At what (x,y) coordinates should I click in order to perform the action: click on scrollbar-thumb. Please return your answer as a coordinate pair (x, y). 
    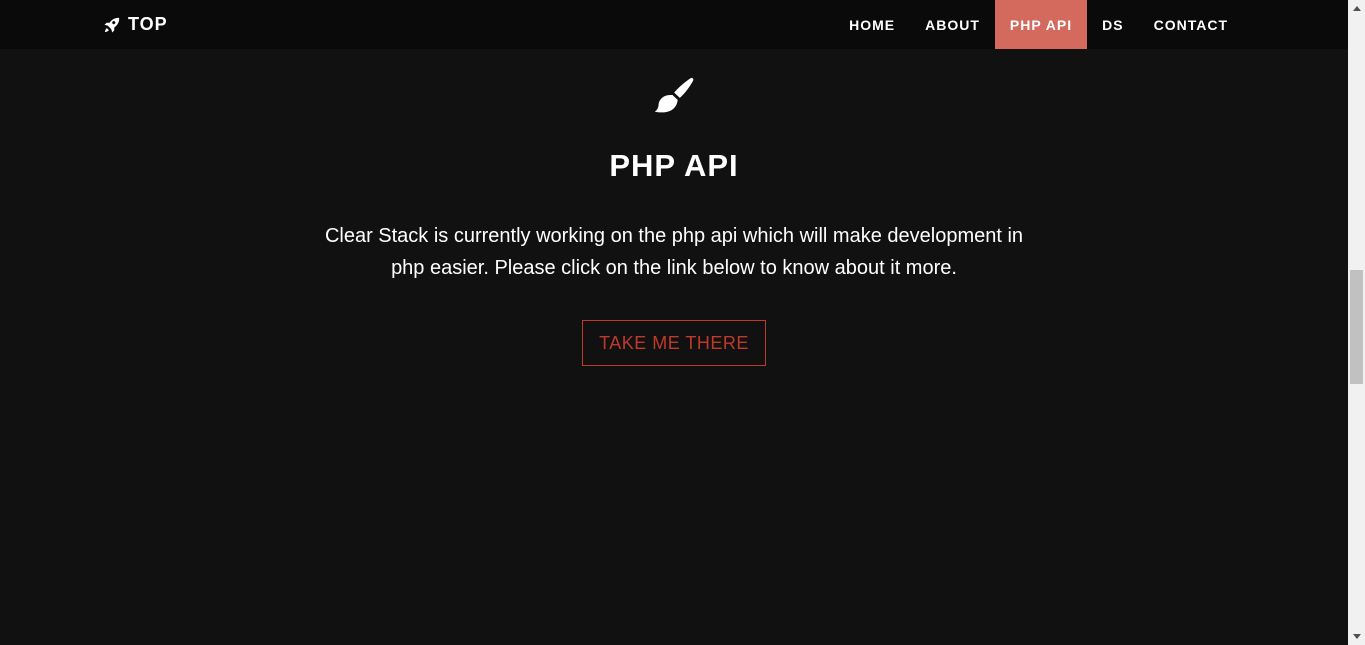
    Looking at the image, I should click on (1356, 327).